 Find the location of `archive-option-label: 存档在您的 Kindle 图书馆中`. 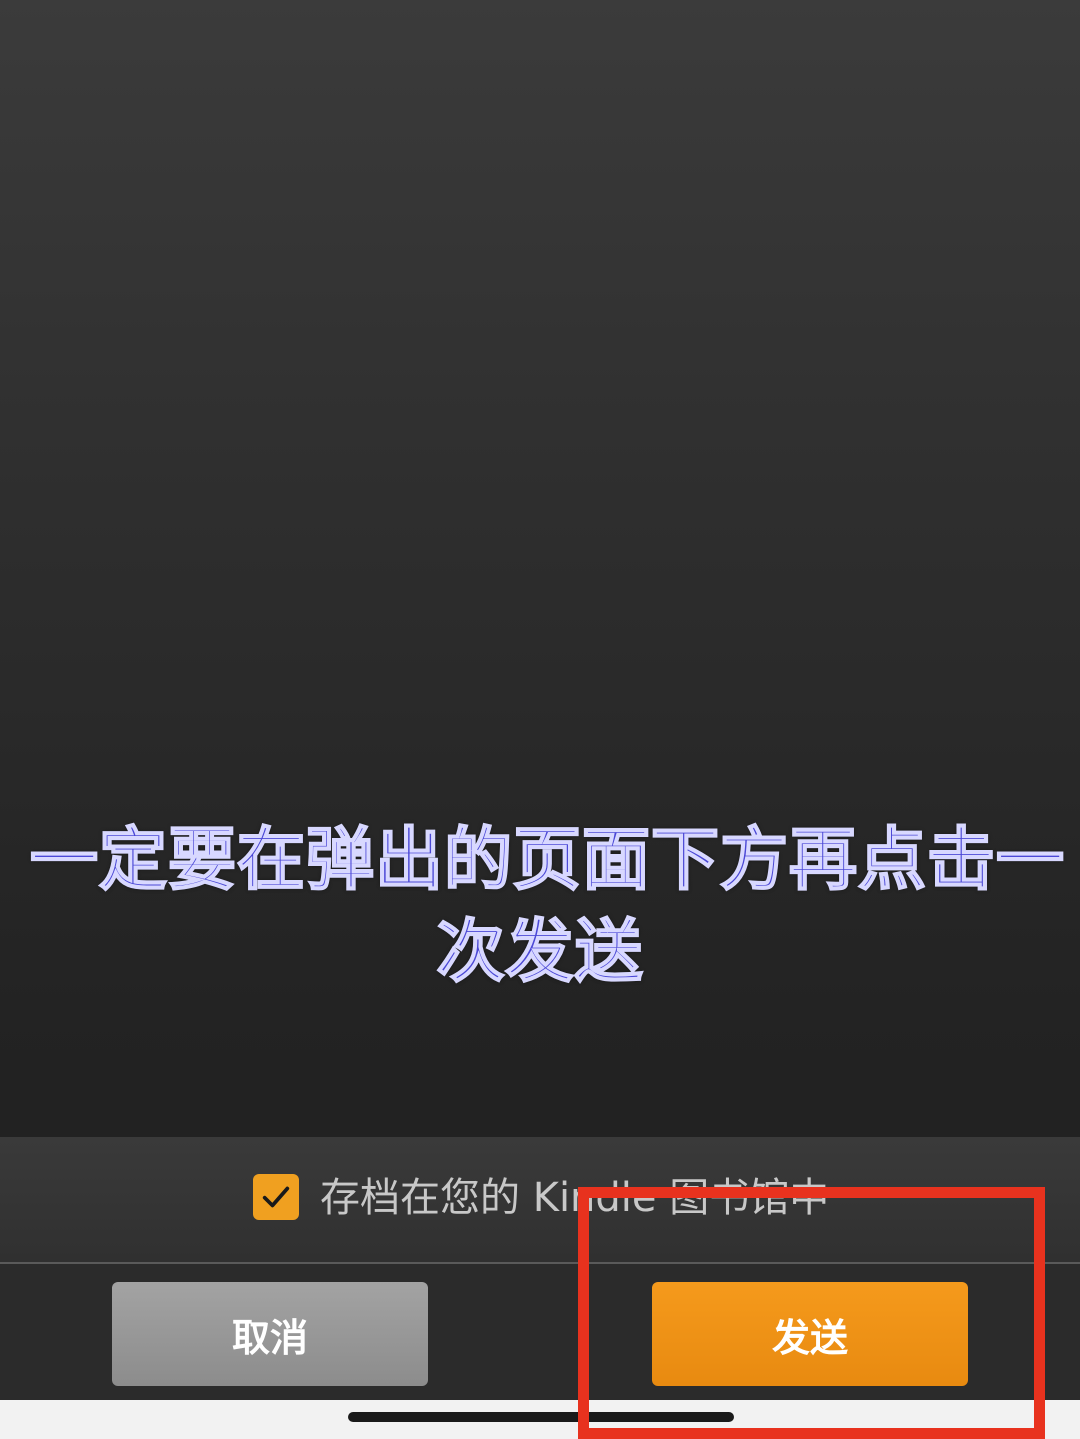

archive-option-label: 存档在您的 Kindle 图书馆中 is located at coordinates (575, 1198).